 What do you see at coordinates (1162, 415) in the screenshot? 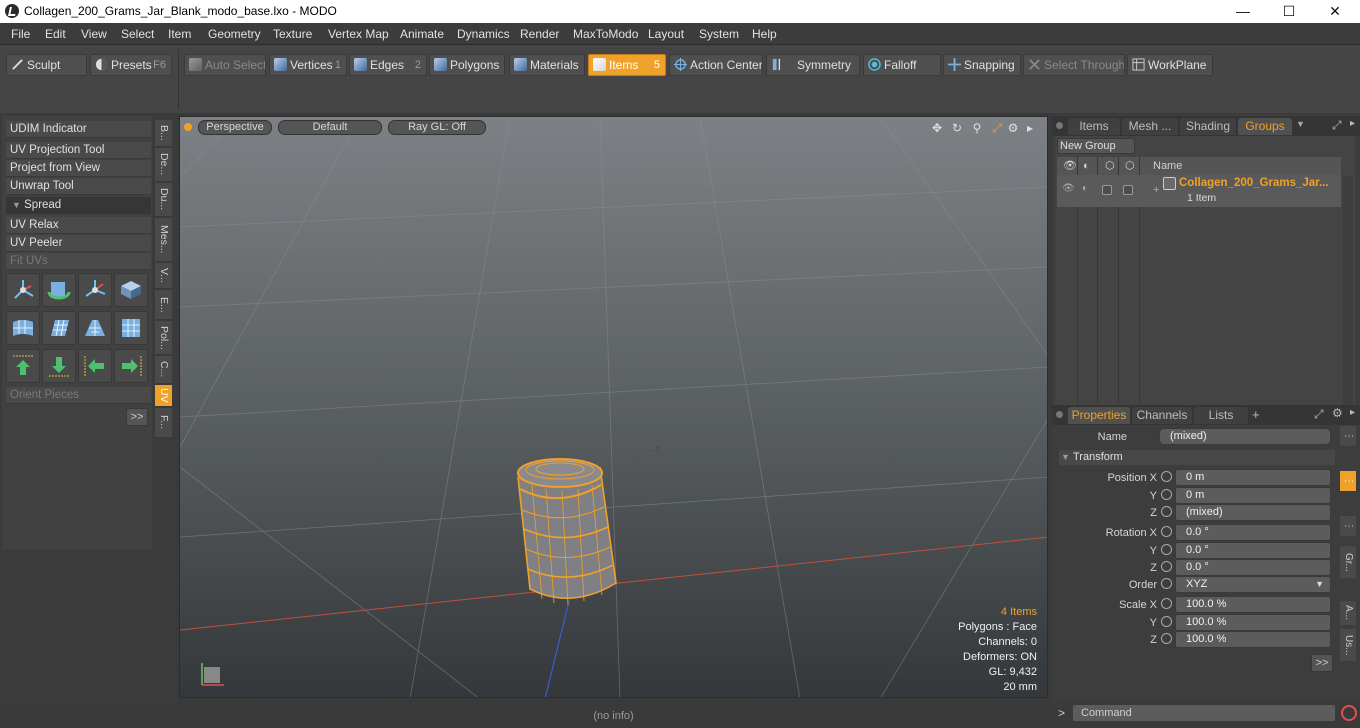
I see `tab-channels: Channels` at bounding box center [1162, 415].